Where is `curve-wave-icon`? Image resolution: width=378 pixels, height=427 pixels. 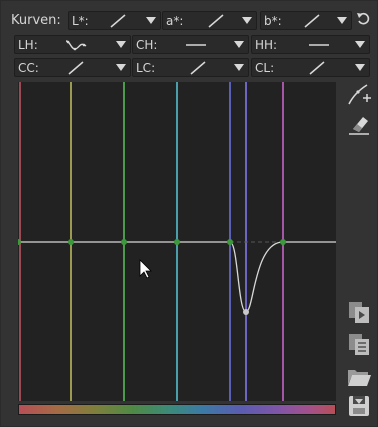
curve-wave-icon is located at coordinates (76, 45).